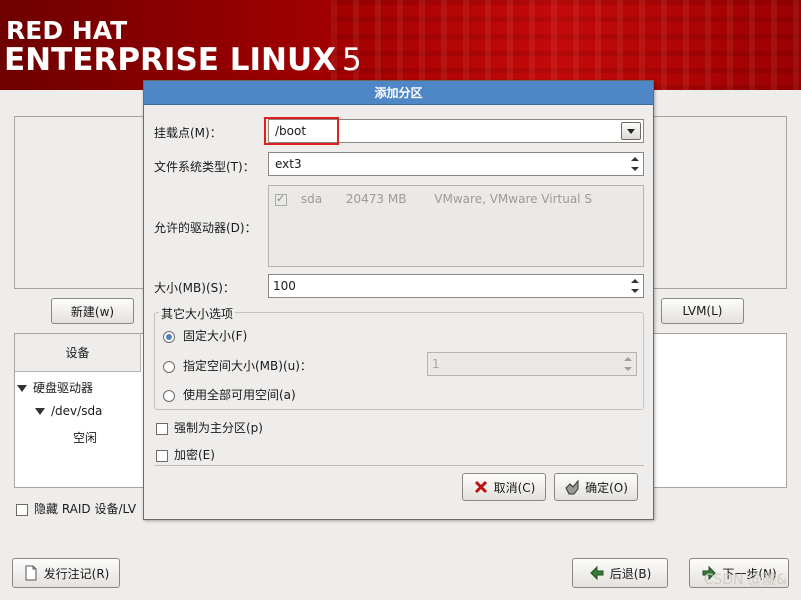 The height and width of the screenshot is (600, 801). I want to click on fs-type-value: ext3, so click(288, 164).